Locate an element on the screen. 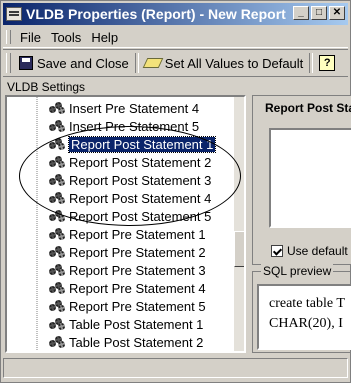  tree-item: Report Pre Statement 2 is located at coordinates (106, 252).